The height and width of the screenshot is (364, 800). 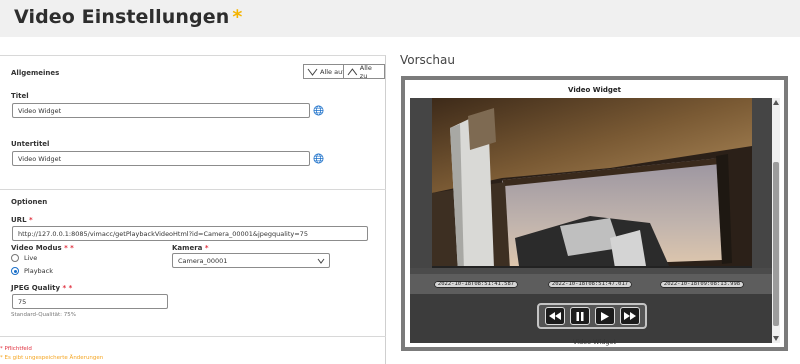 What do you see at coordinates (90, 301) in the screenshot?
I see `jpeg-quality-input: 75` at bounding box center [90, 301].